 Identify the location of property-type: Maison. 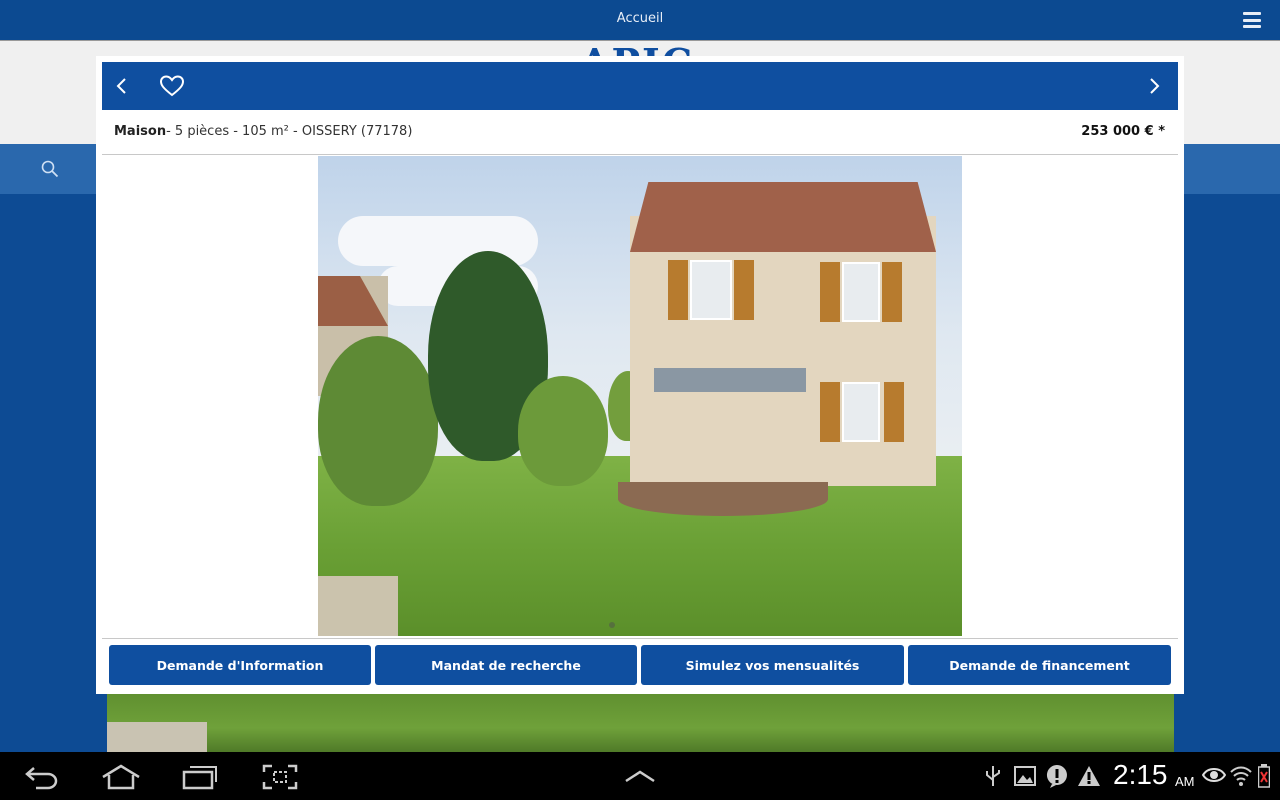
(140, 131).